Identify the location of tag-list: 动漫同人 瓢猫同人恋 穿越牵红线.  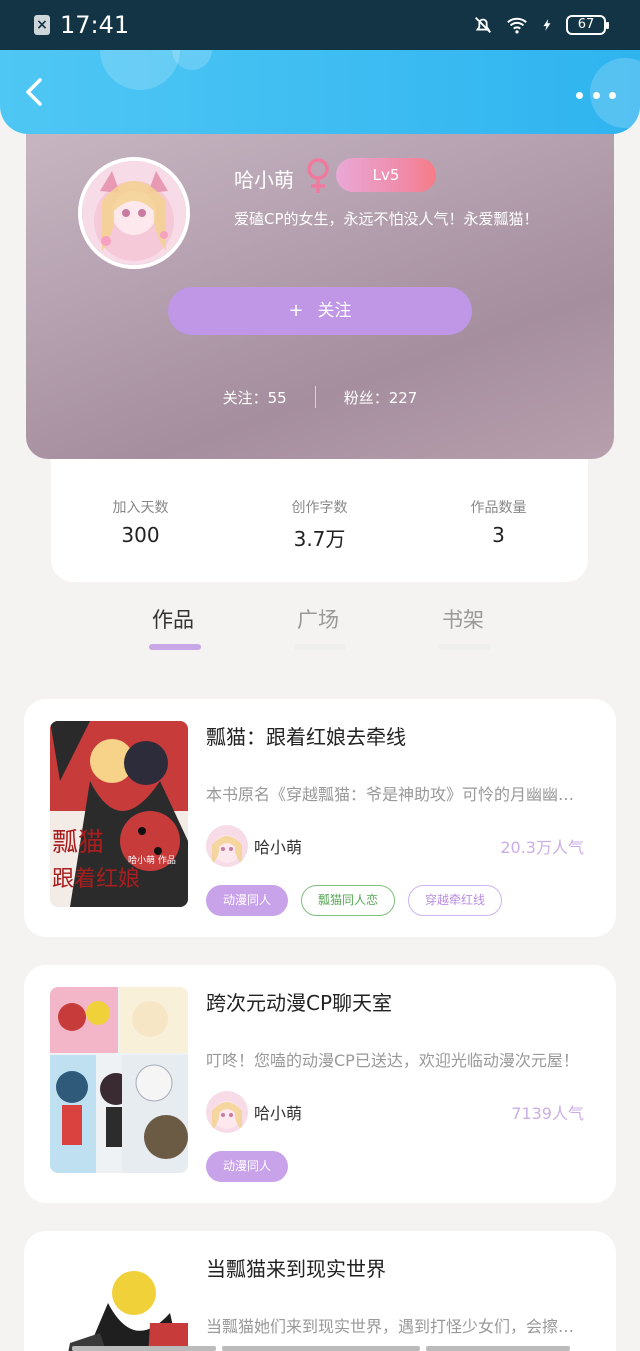
(354, 900).